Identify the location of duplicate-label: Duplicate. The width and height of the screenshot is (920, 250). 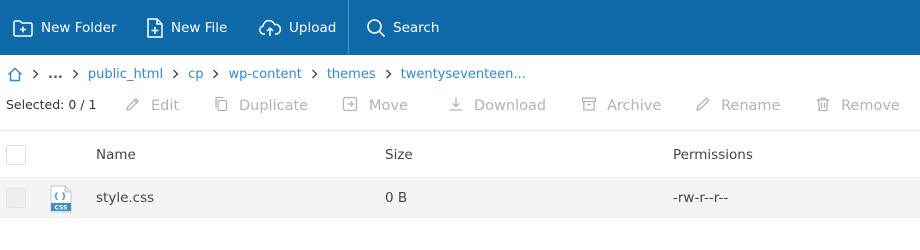
(274, 106).